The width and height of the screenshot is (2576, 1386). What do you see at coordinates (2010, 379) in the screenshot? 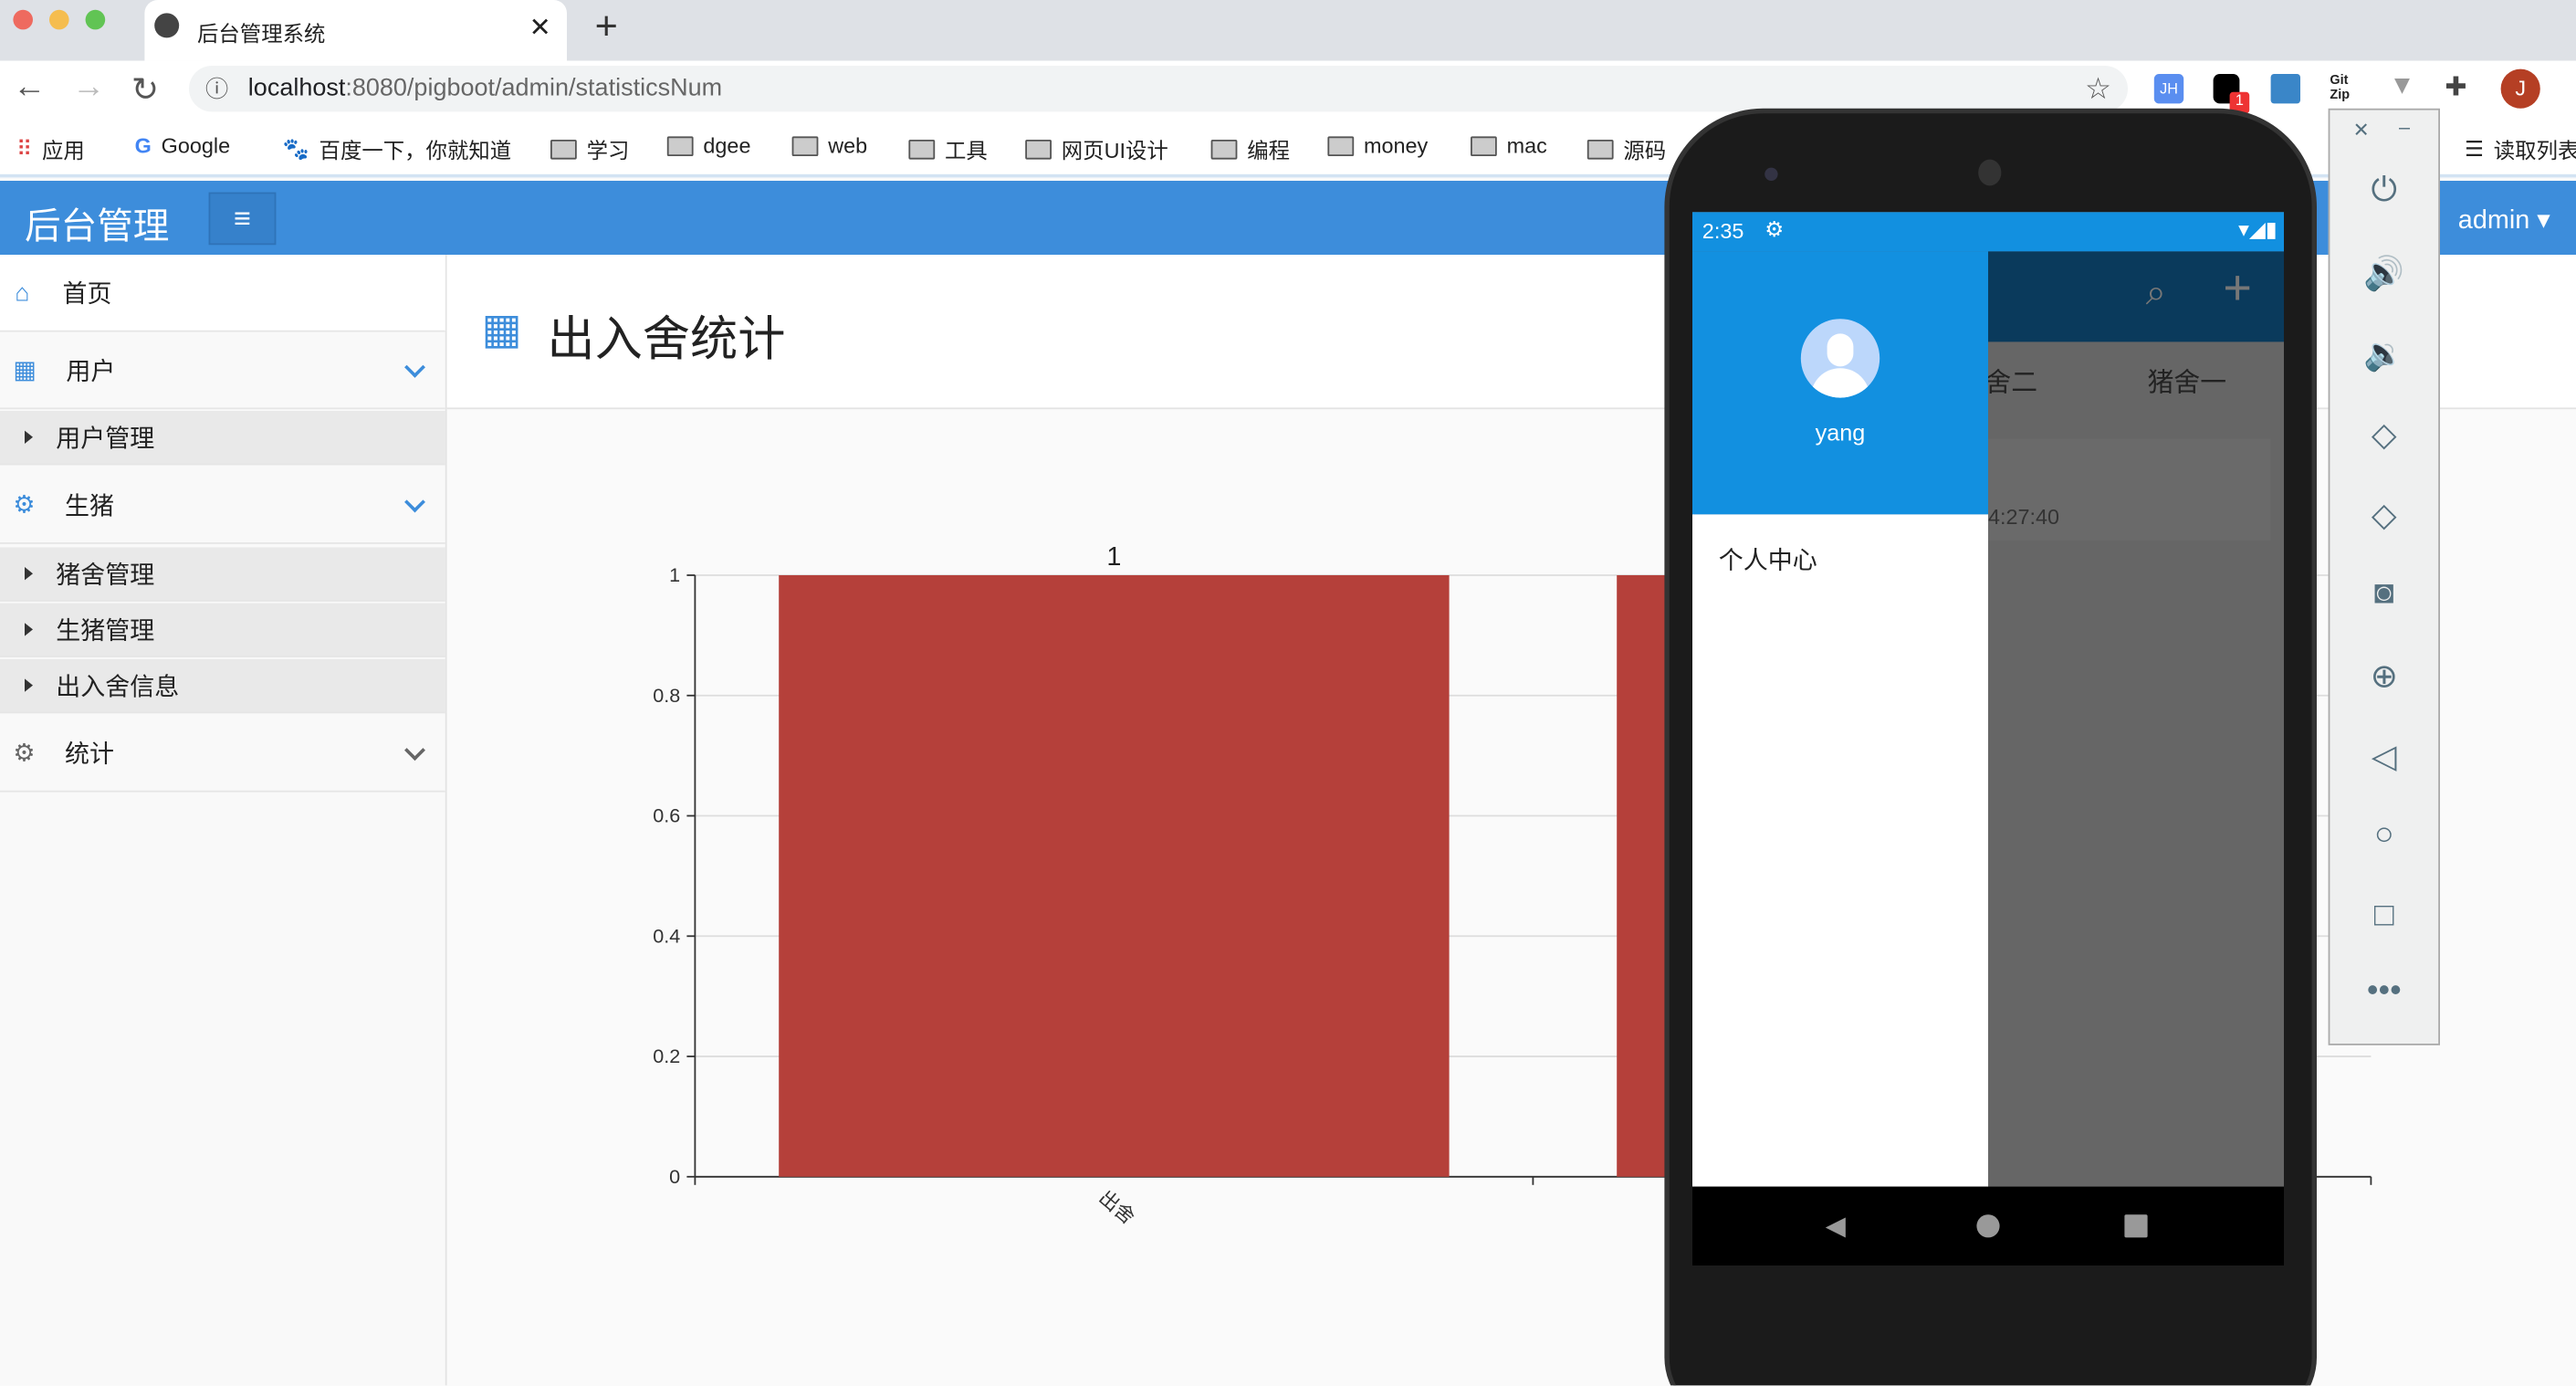
I see `tab-pigsty-two: 舍二` at bounding box center [2010, 379].